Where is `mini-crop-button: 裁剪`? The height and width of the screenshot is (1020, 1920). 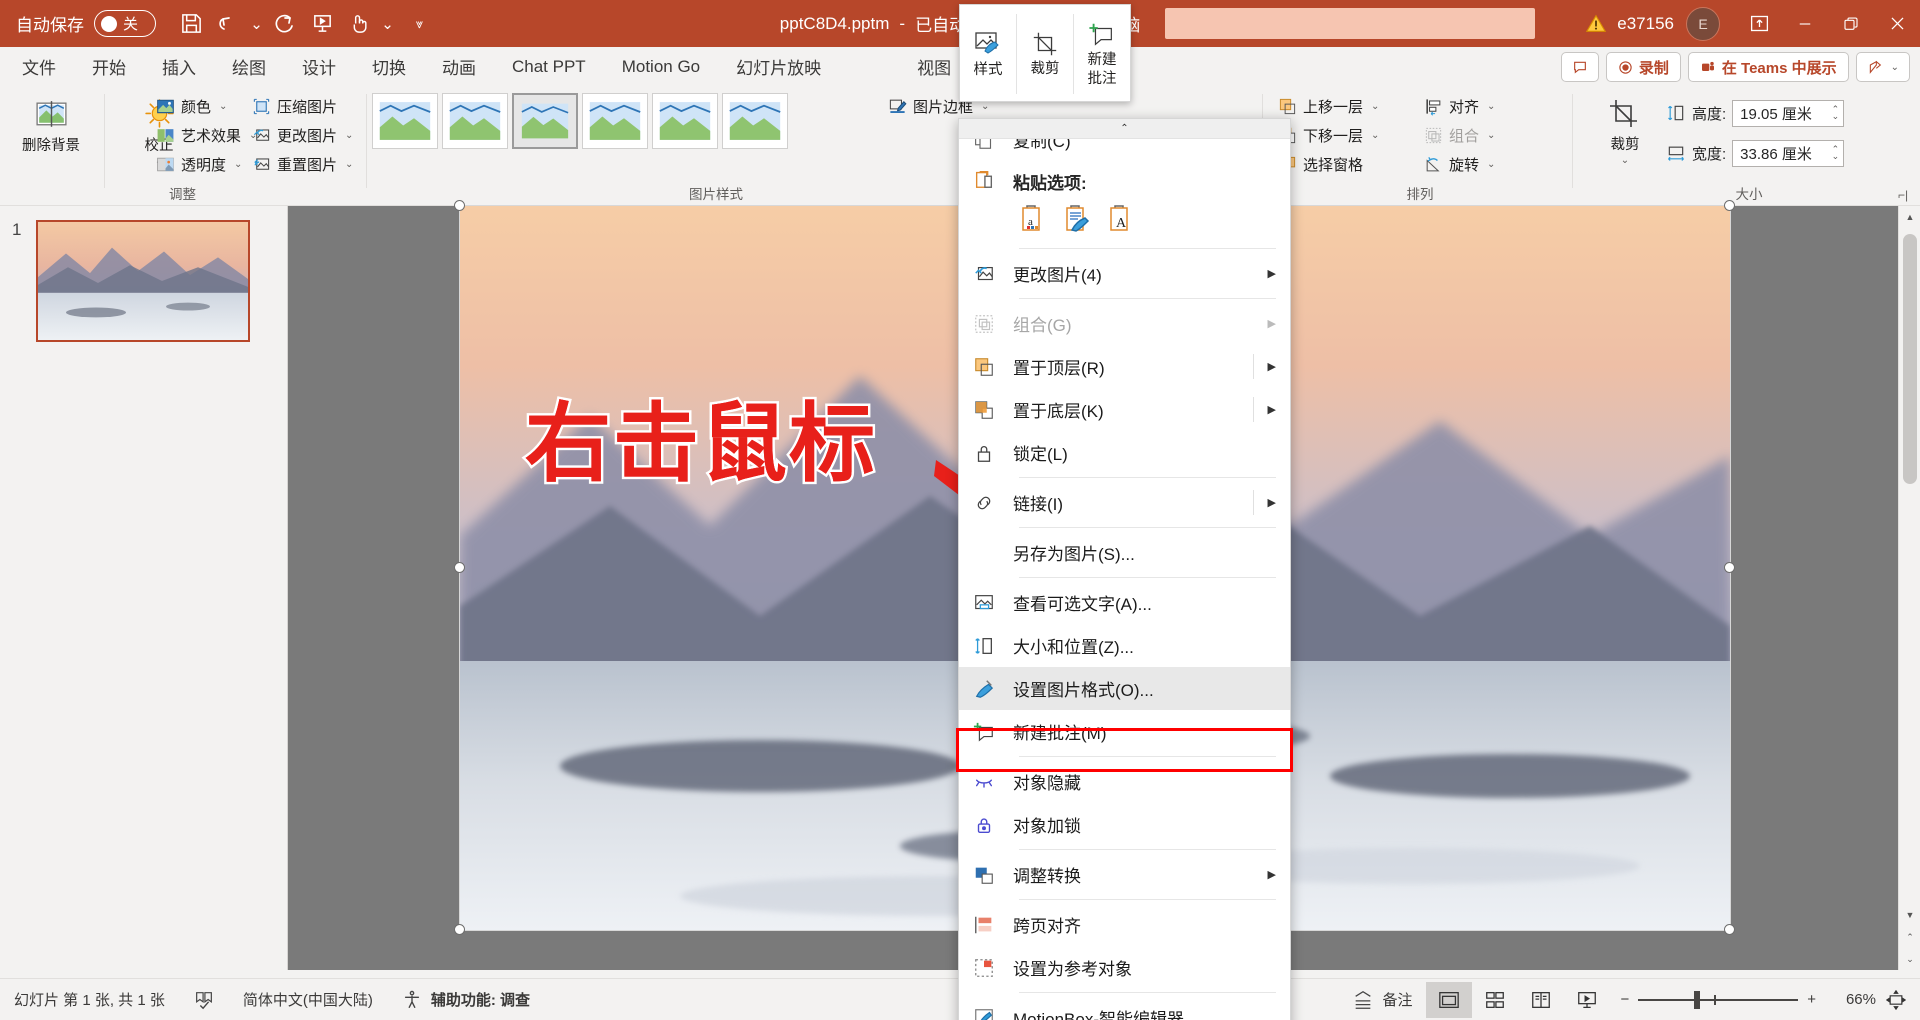 mini-crop-button: 裁剪 is located at coordinates (1045, 54).